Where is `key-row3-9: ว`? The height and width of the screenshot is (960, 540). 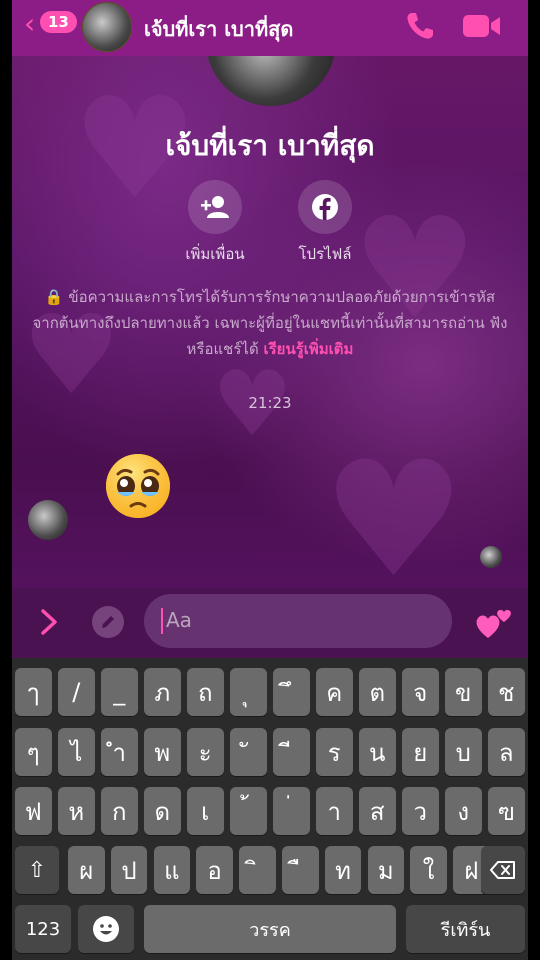 key-row3-9: ว is located at coordinates (420, 811).